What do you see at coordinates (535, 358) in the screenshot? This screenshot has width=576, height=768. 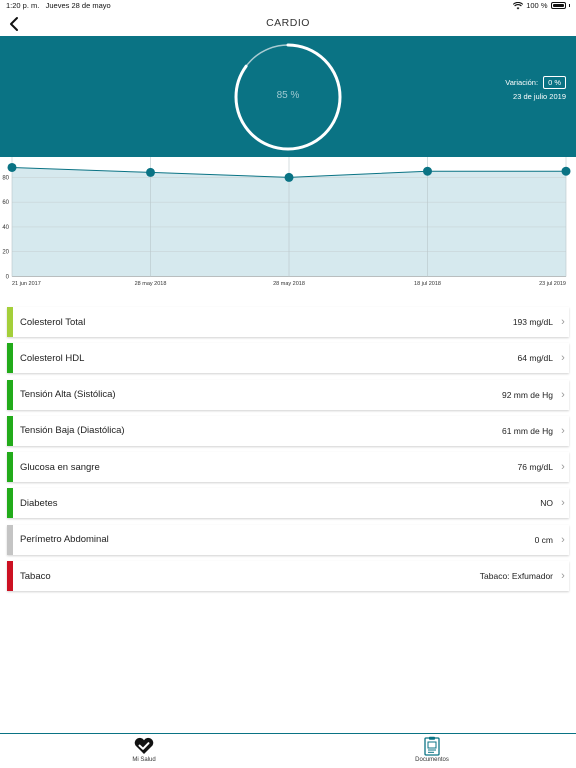 I see `metric-value: 64 mg/dL` at bounding box center [535, 358].